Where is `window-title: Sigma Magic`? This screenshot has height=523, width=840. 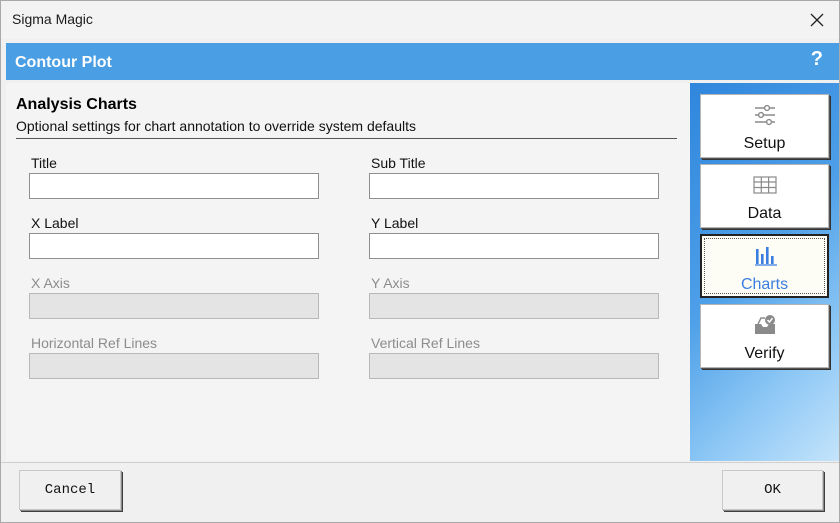
window-title: Sigma Magic is located at coordinates (52, 19).